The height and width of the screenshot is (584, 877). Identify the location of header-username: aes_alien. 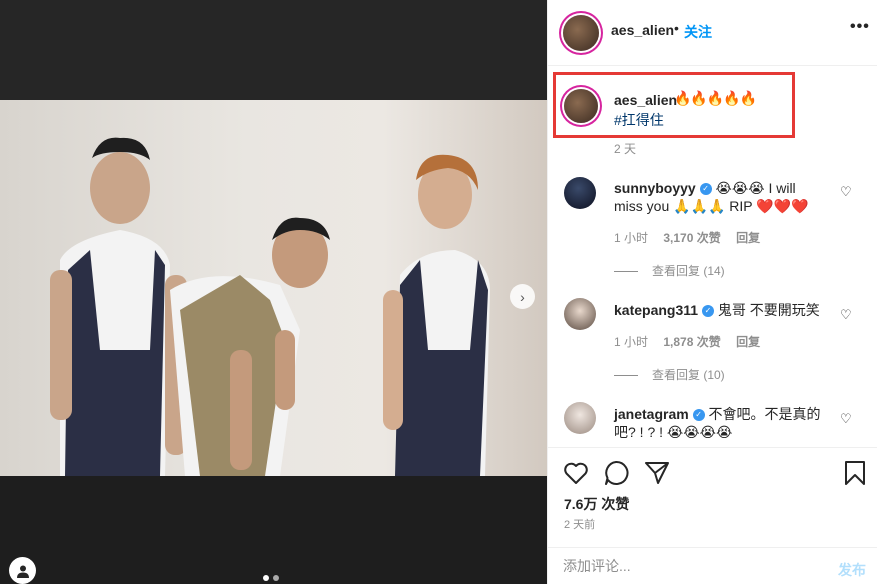
(642, 30).